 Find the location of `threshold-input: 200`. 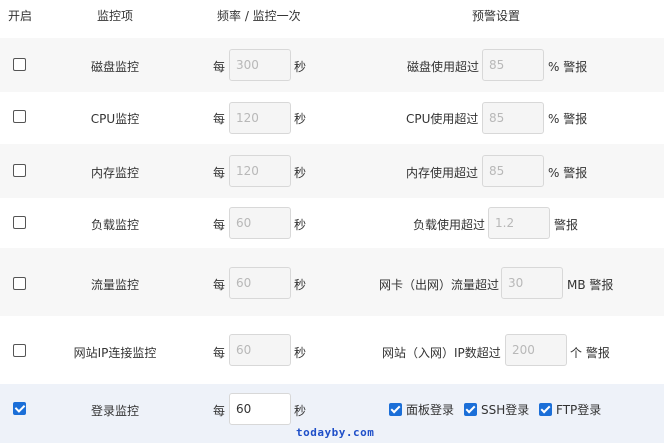

threshold-input: 200 is located at coordinates (536, 350).